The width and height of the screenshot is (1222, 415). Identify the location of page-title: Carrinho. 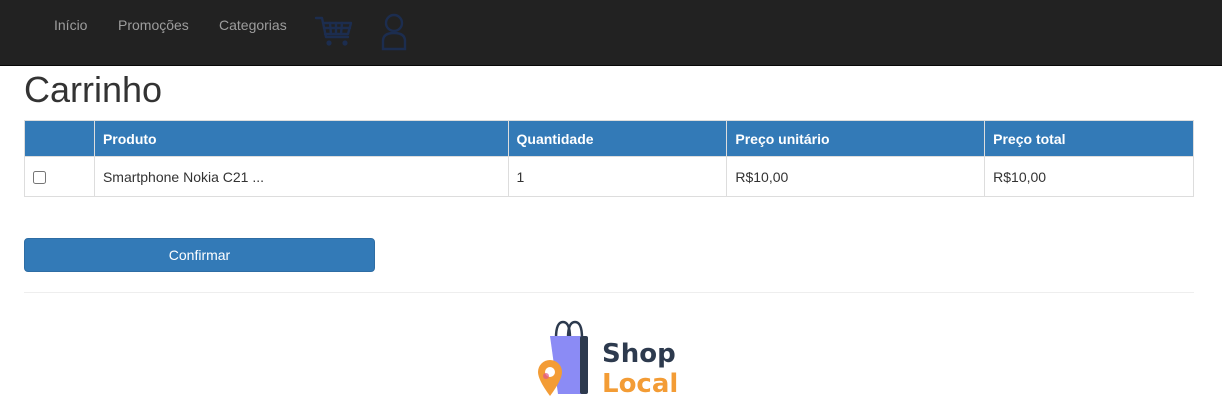
(93, 89).